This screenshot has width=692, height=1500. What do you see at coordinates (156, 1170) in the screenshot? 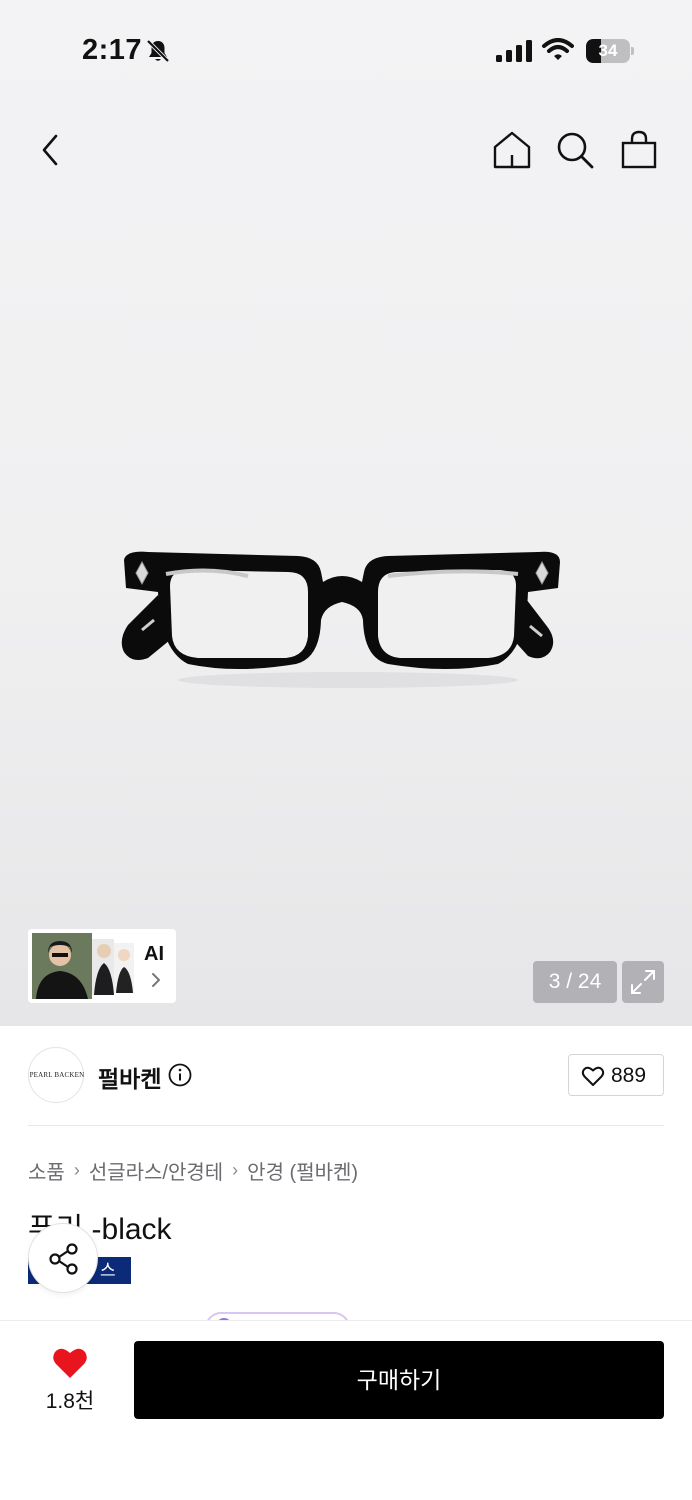
I see `breadcrumb-item-subcategory: 선글라스/안경테` at bounding box center [156, 1170].